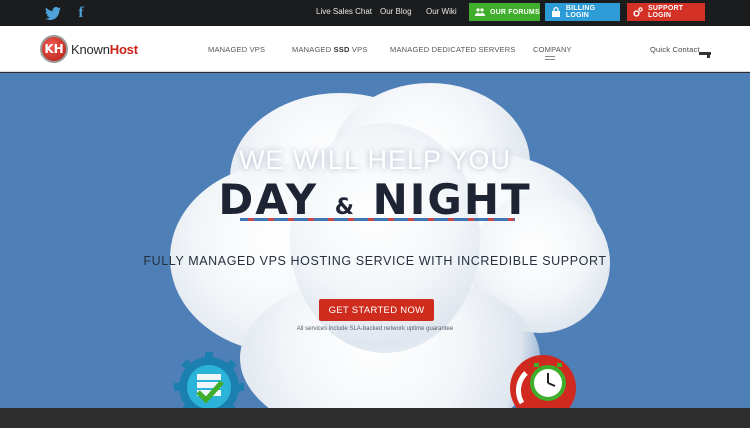 The image size is (750, 428). I want to click on facebook-icon: f, so click(81, 13).